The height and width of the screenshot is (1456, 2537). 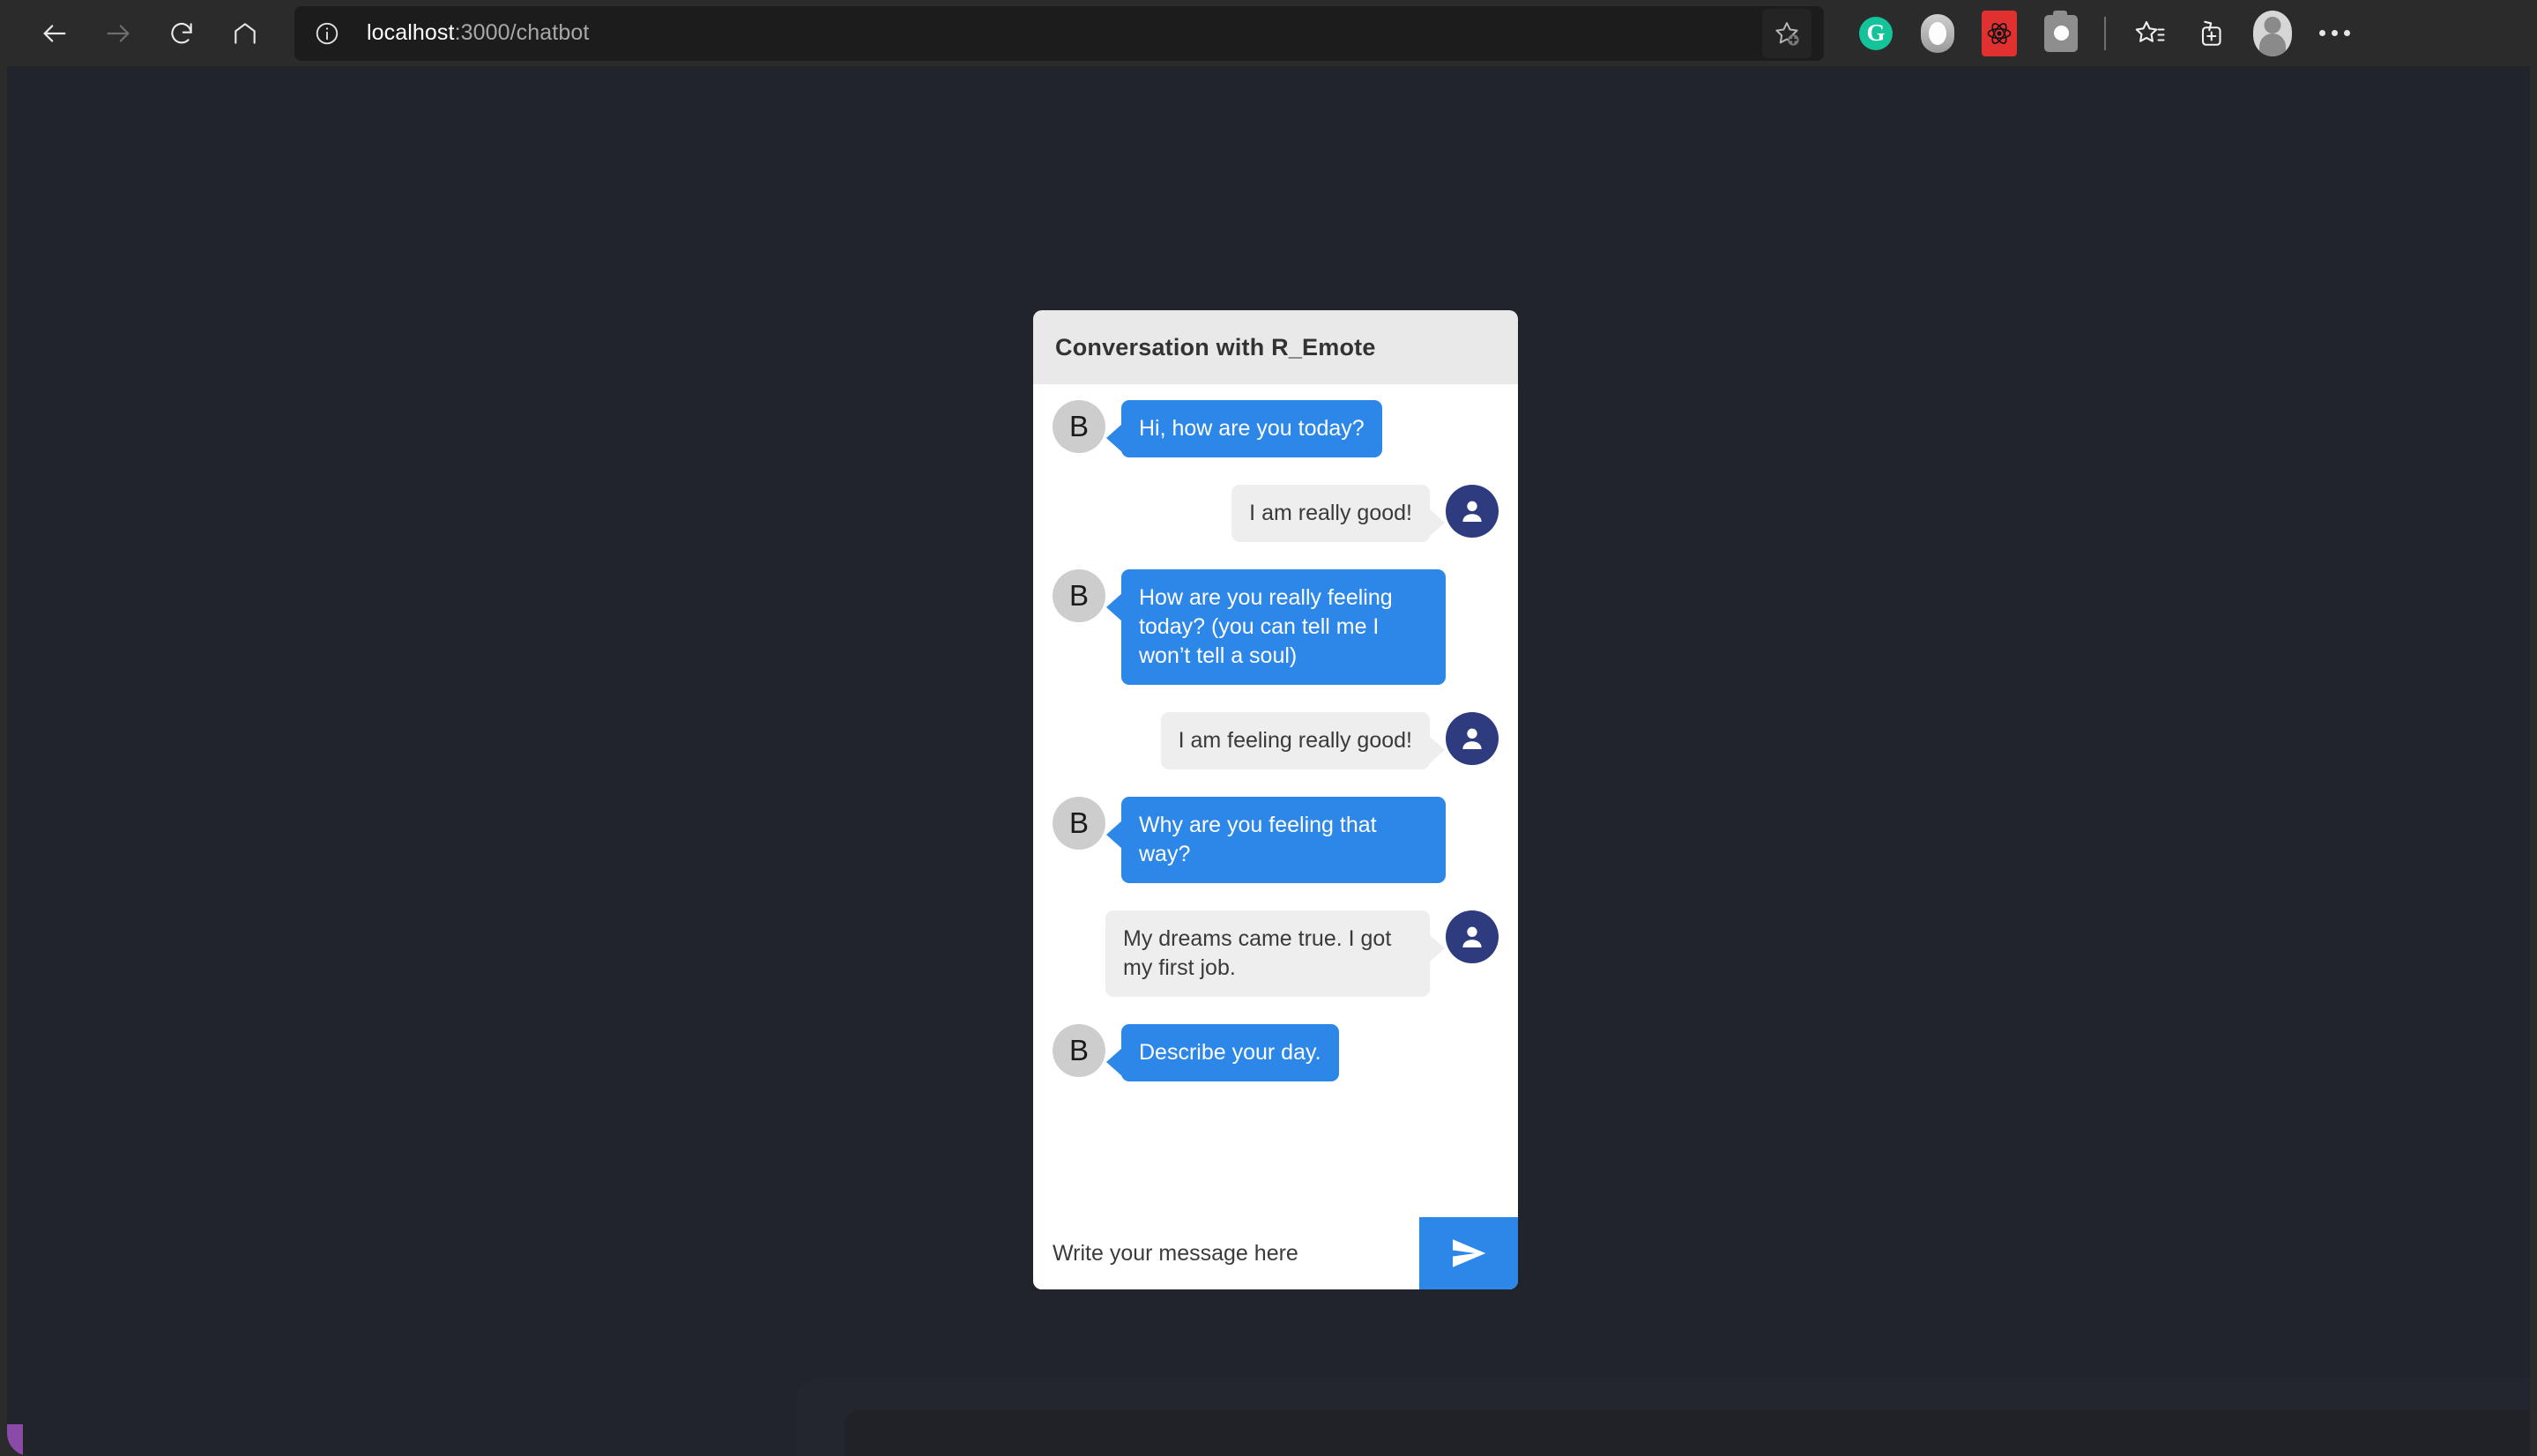 I want to click on screenshot-extension-icon, so click(x=2061, y=33).